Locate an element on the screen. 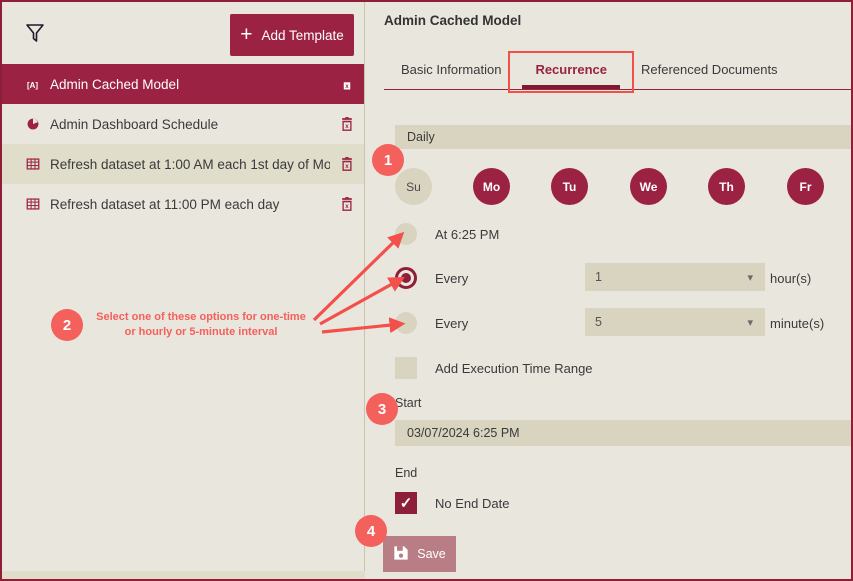 This screenshot has width=853, height=581. checkbox-no-end-date: ✓ is located at coordinates (406, 503).